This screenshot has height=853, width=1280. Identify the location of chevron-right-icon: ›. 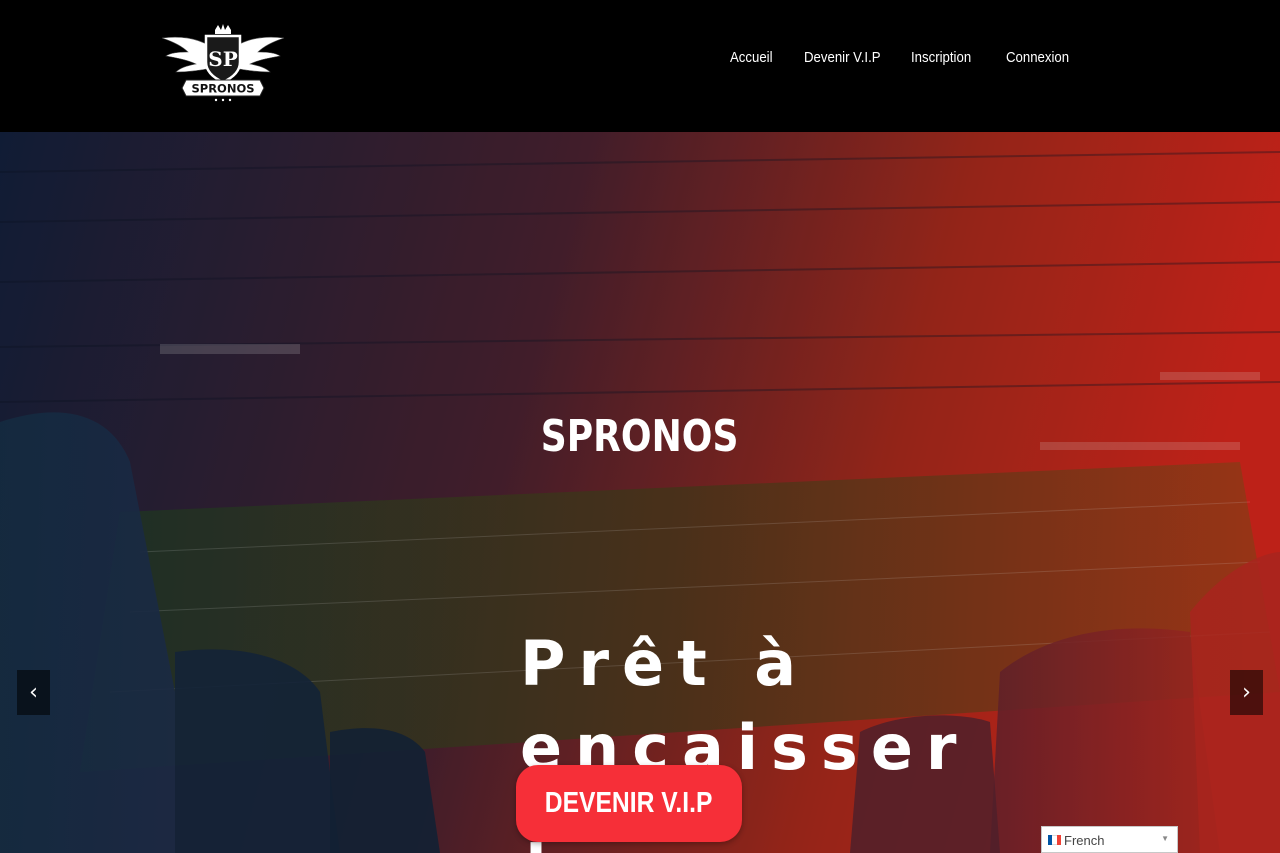
(1246, 692).